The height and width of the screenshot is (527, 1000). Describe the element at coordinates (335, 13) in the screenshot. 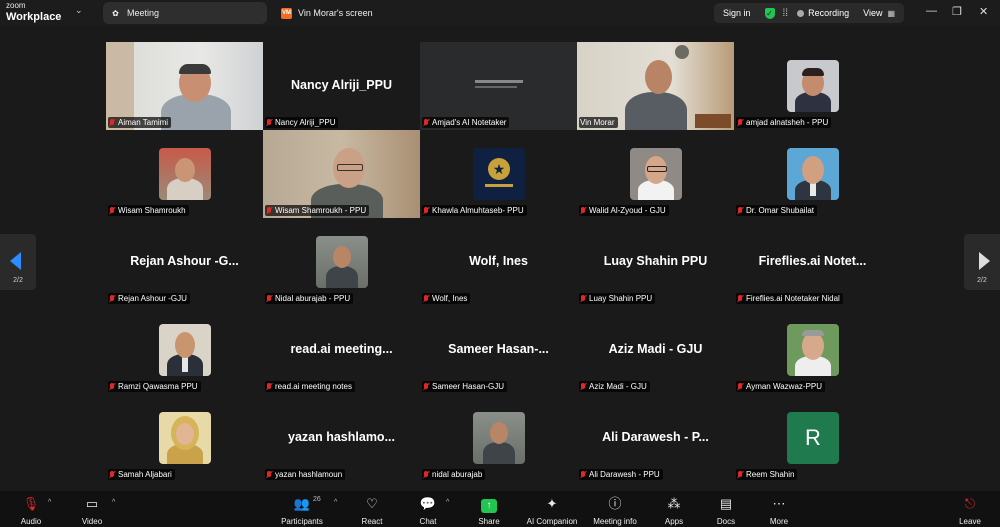

I see `tab-share-label: Vin Morar's screen` at that location.